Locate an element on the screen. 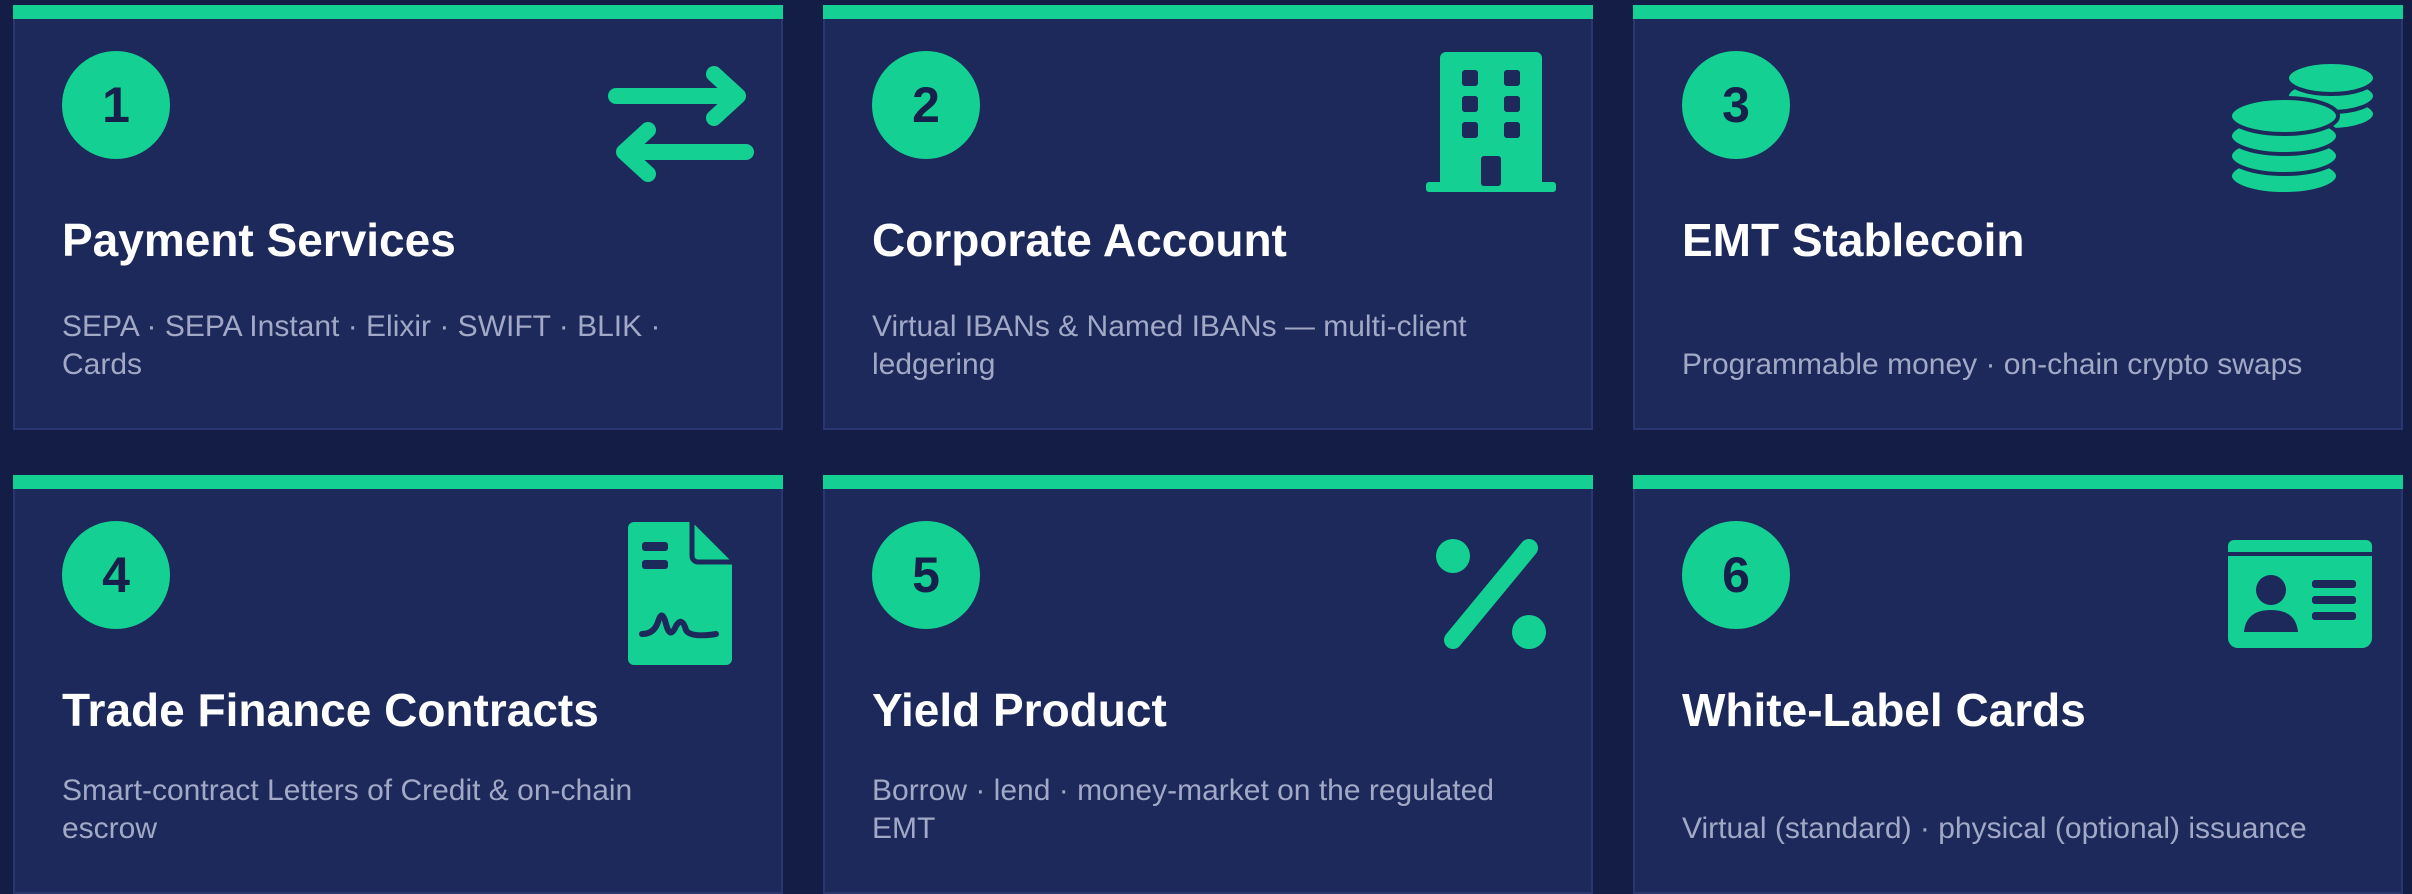 This screenshot has height=894, width=2412. card-title: Corporate Account is located at coordinates (1079, 240).